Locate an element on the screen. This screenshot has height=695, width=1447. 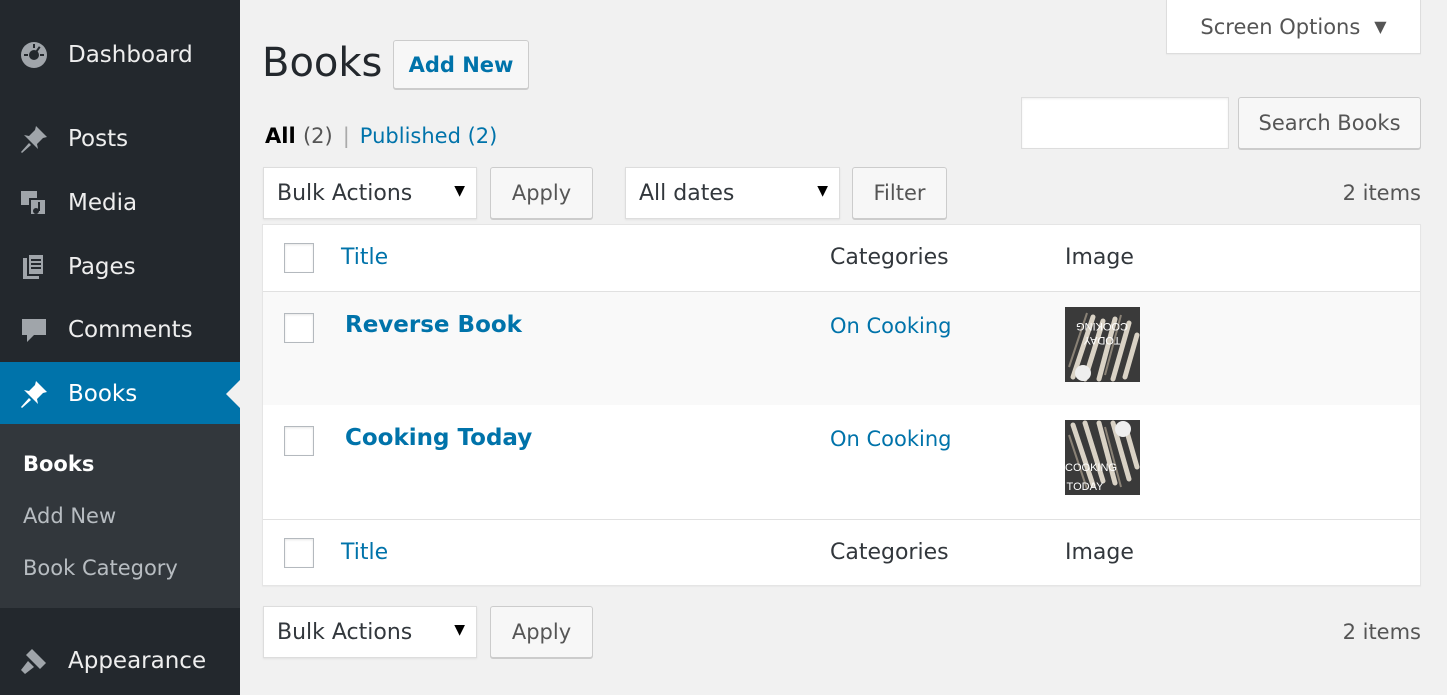
submenu-item-books: Books is located at coordinates (58, 464).